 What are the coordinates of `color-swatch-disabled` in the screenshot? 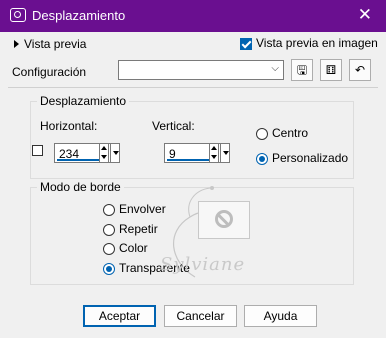 It's located at (224, 220).